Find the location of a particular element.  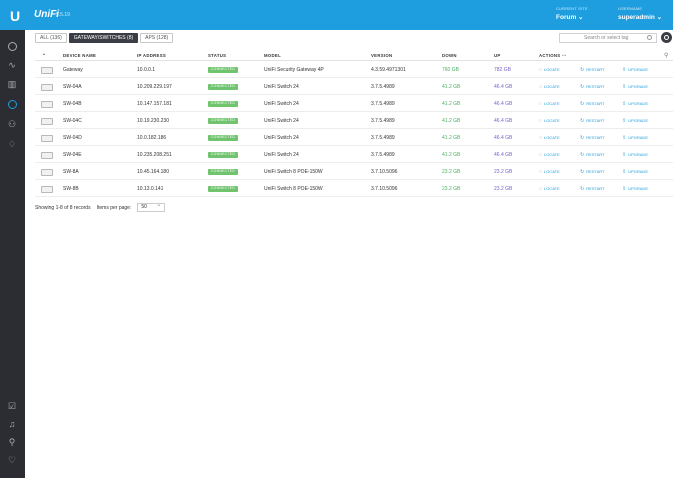

col-actions: ACTIONS ⋯ is located at coordinates (553, 56).